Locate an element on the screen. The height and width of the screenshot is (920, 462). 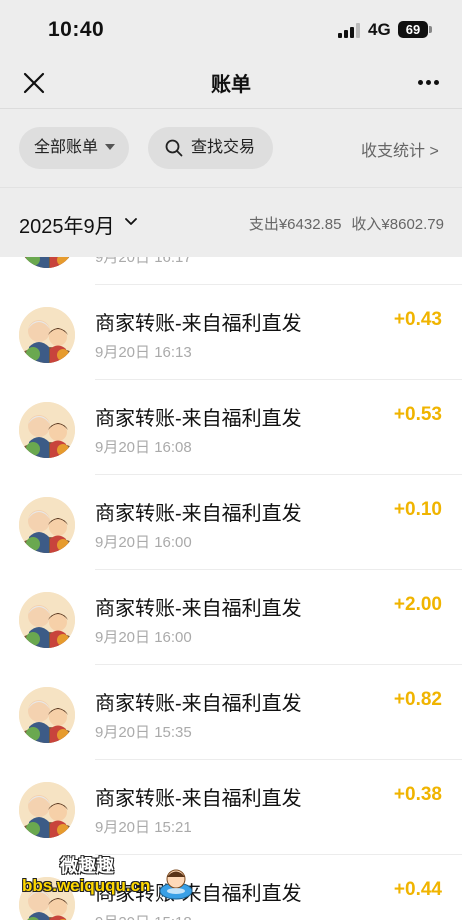
transaction-amount: +0.44 is located at coordinates (417, 889).